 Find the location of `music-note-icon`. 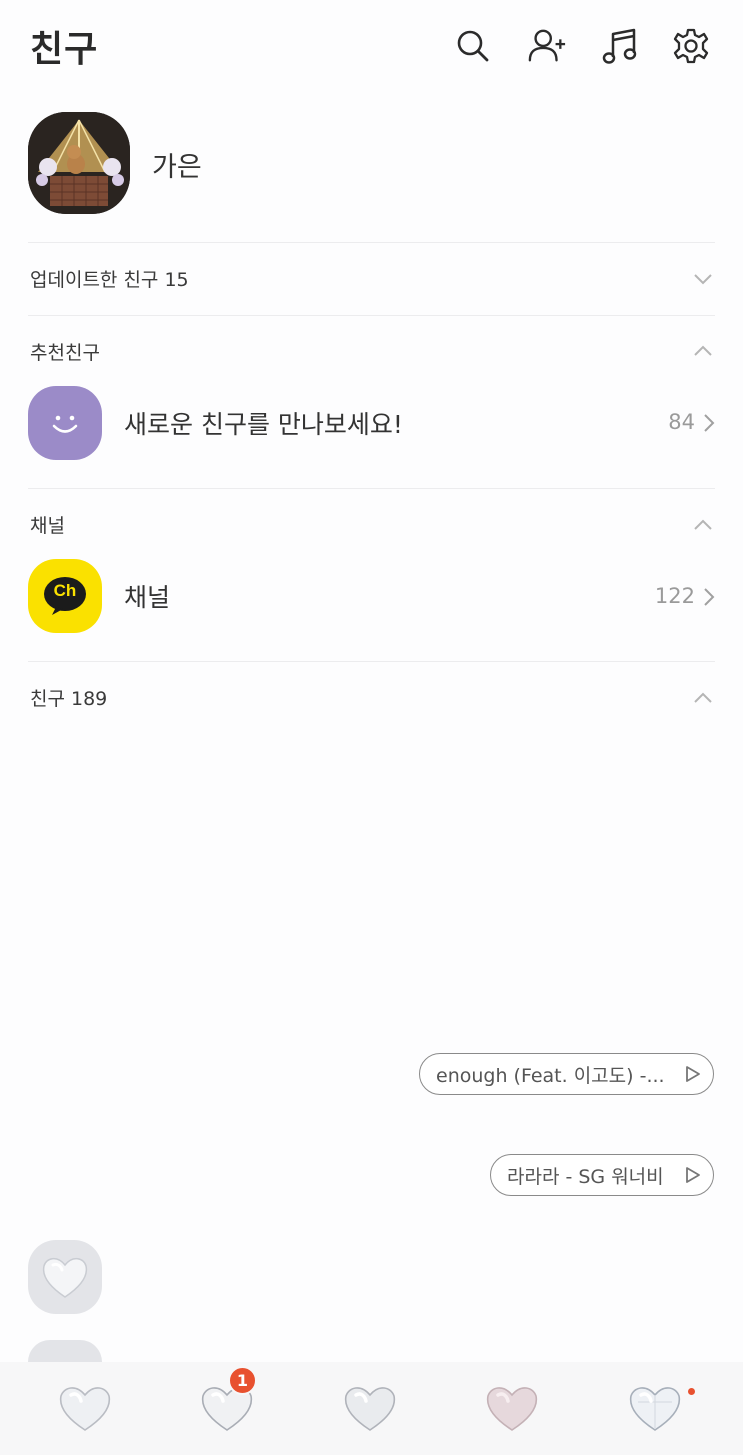

music-note-icon is located at coordinates (620, 46).